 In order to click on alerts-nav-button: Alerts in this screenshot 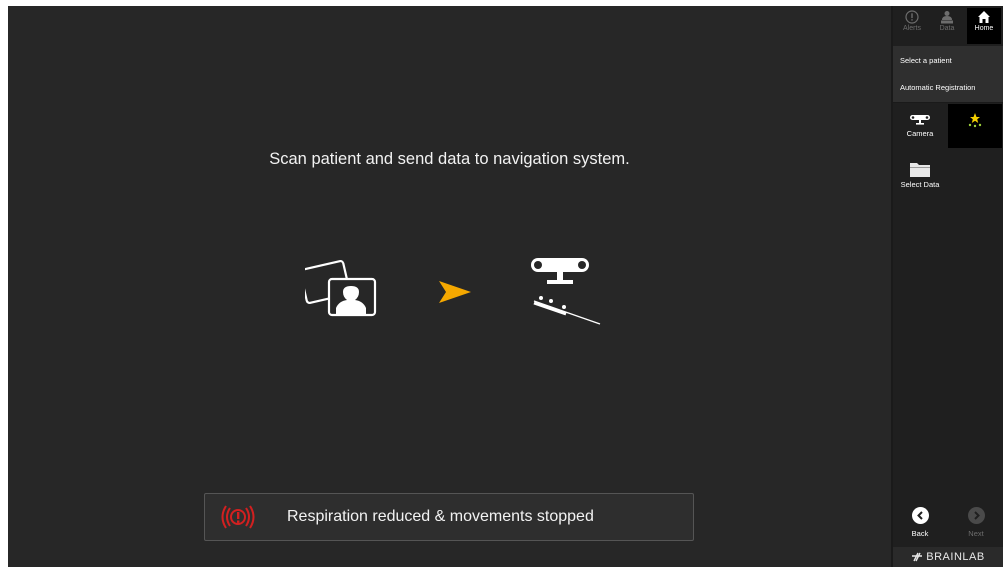, I will do `click(912, 26)`.